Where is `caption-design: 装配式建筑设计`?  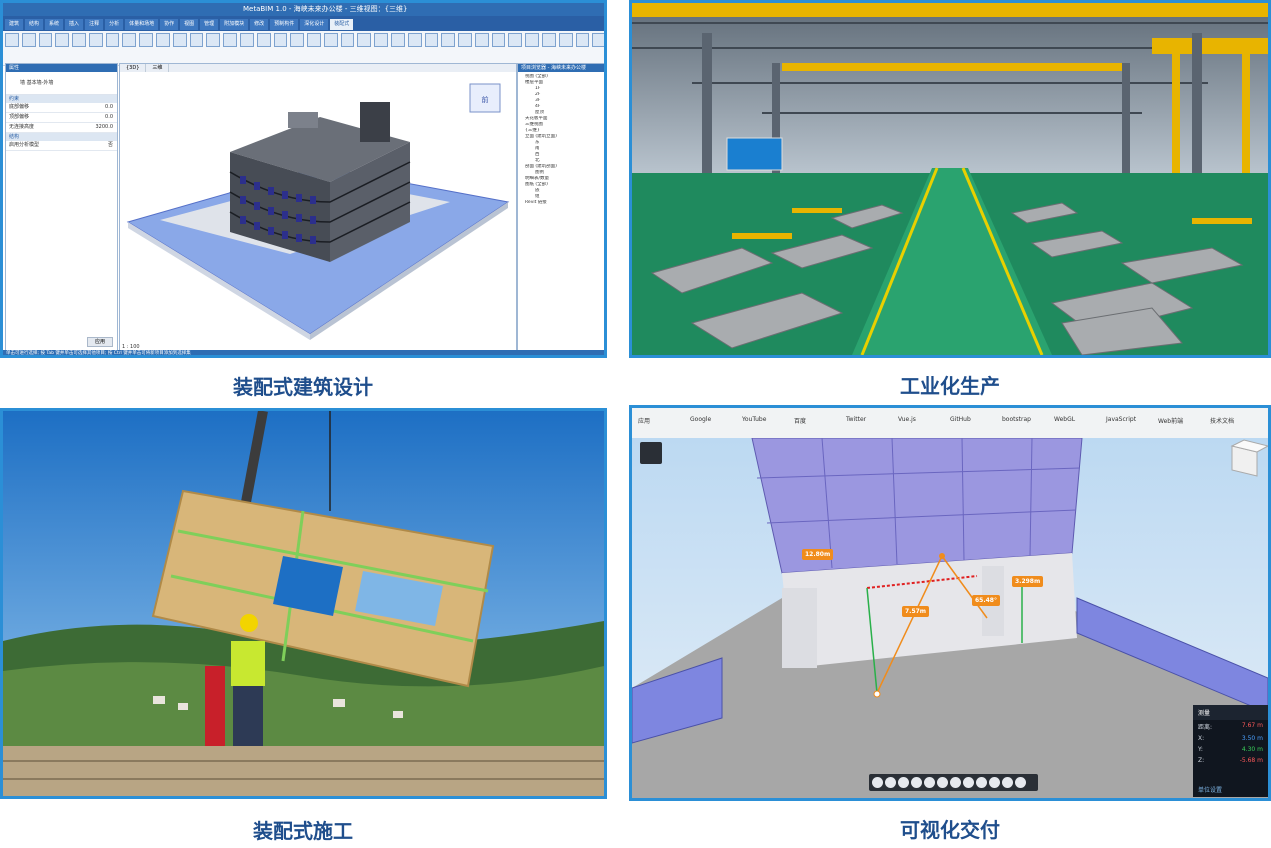
caption-design: 装配式建筑设计 is located at coordinates (303, 387).